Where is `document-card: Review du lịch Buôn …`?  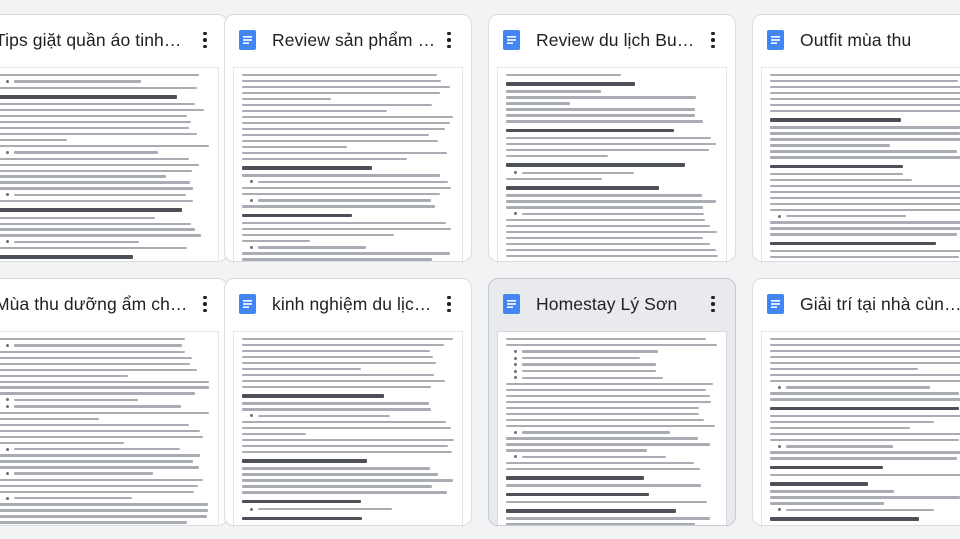 document-card: Review du lịch Buôn … is located at coordinates (612, 138).